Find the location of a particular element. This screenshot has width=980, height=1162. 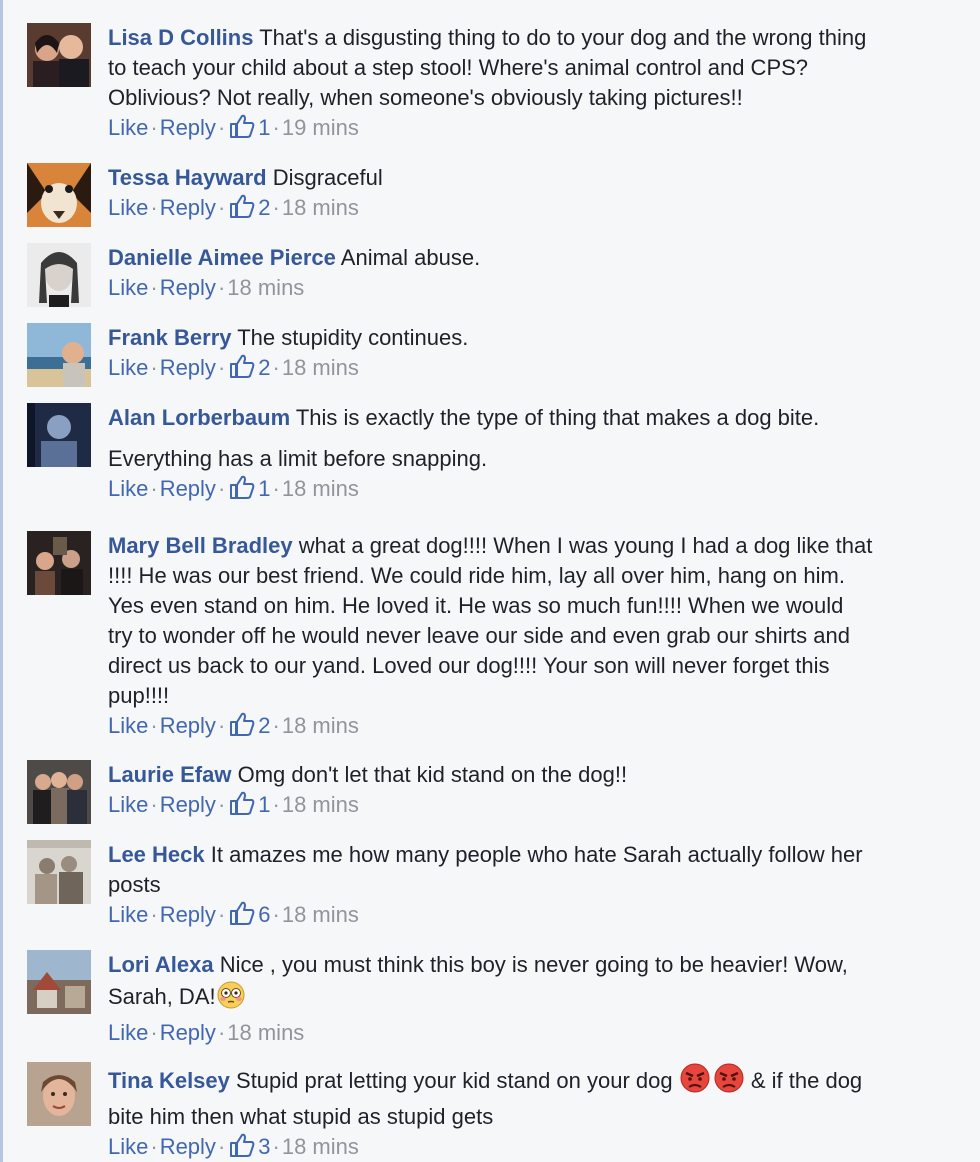

comment-text: The stupidity continues. is located at coordinates (353, 337).